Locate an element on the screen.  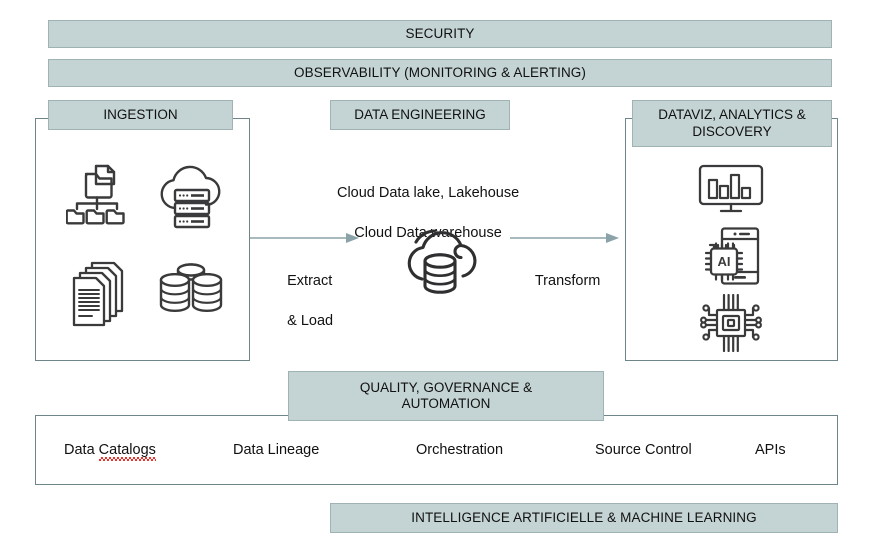
governance-item-apis: APIs is located at coordinates (770, 450).